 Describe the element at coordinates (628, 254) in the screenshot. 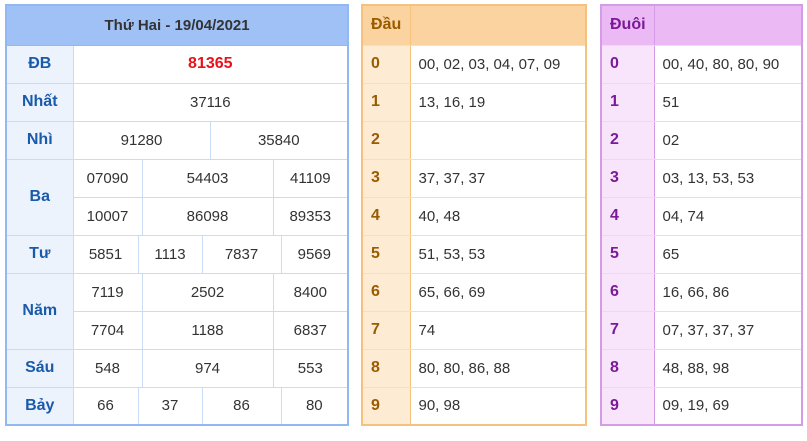

I see `duoi-key: 5` at that location.